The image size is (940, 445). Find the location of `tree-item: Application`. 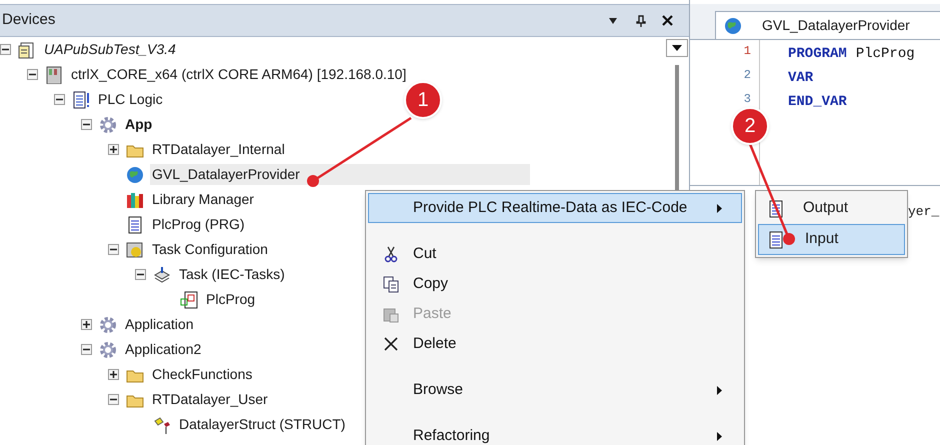

tree-item: Application is located at coordinates (159, 324).